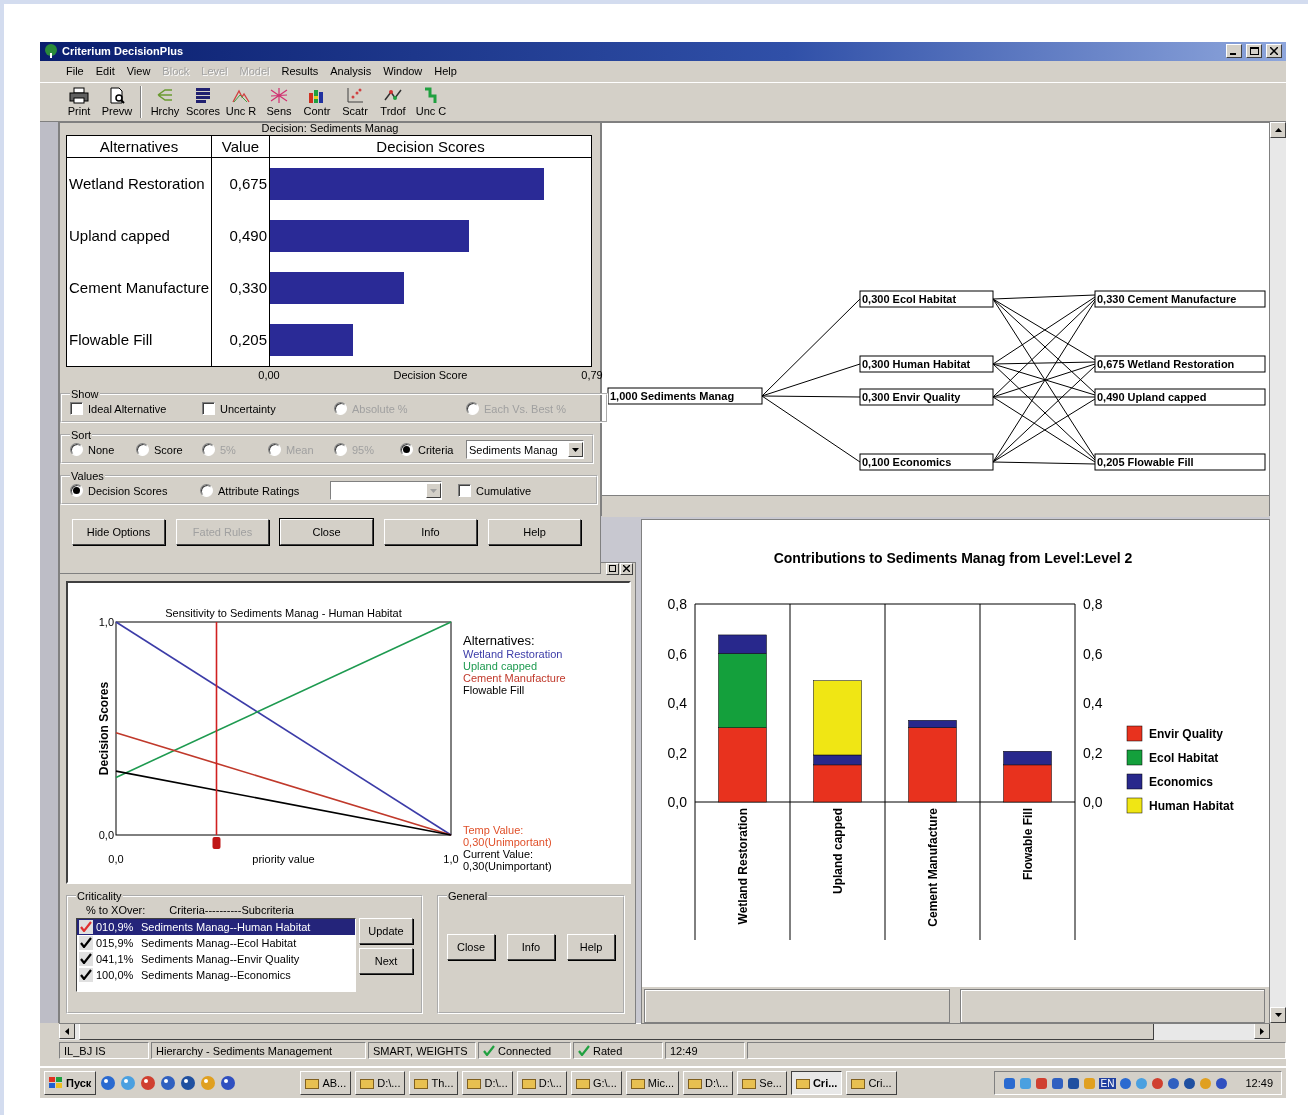  Describe the element at coordinates (514, 677) in the screenshot. I see `legend-entry: Cement Manufacture` at that location.